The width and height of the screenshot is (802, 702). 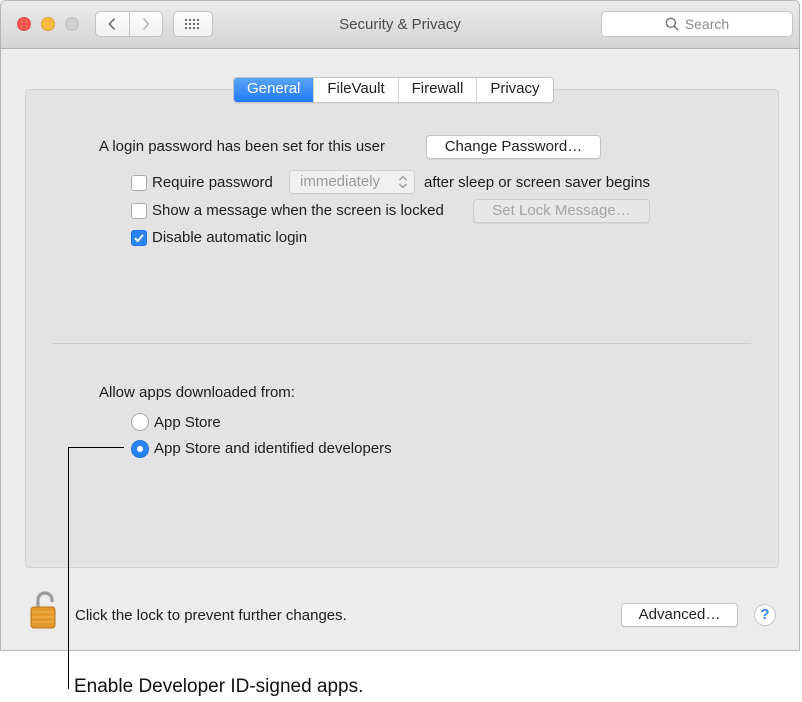 I want to click on app-store-radio, so click(x=140, y=422).